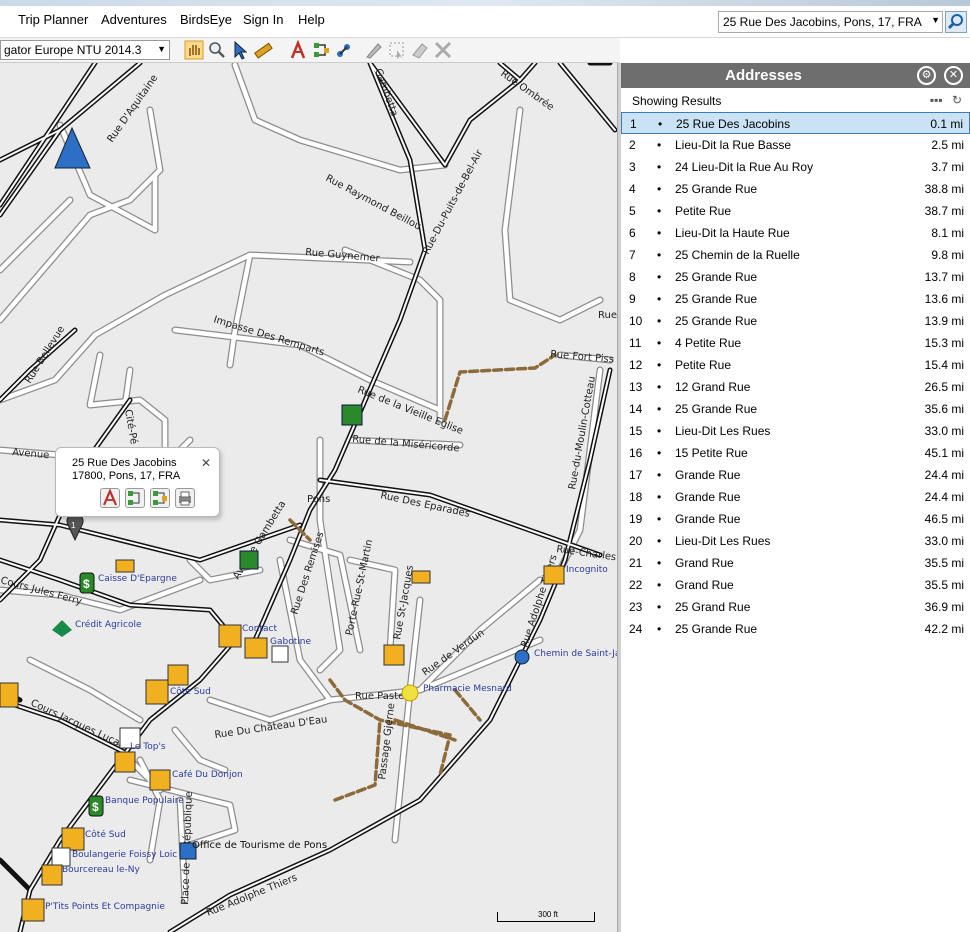 The height and width of the screenshot is (932, 970). I want to click on result-distance: 35.5 mi, so click(944, 585).